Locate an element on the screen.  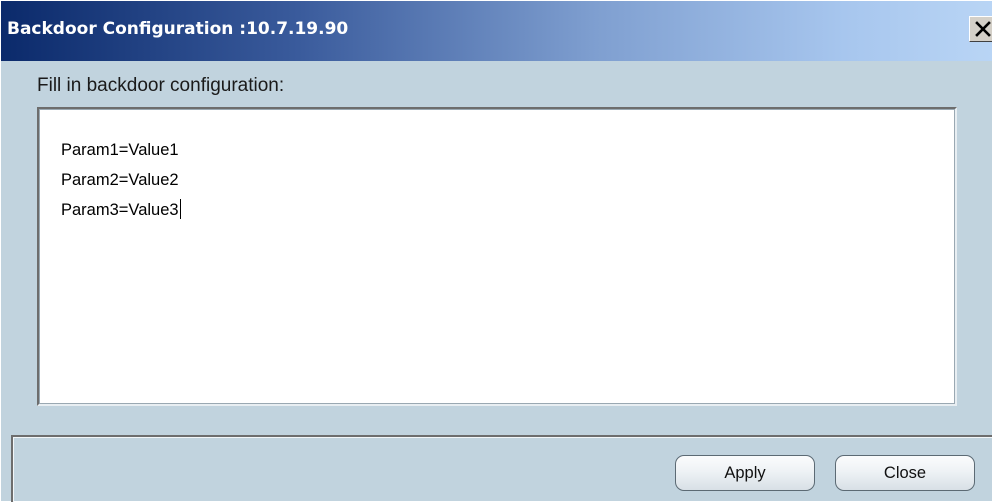
config-line-3-text: Param3=Value3 is located at coordinates (120, 210).